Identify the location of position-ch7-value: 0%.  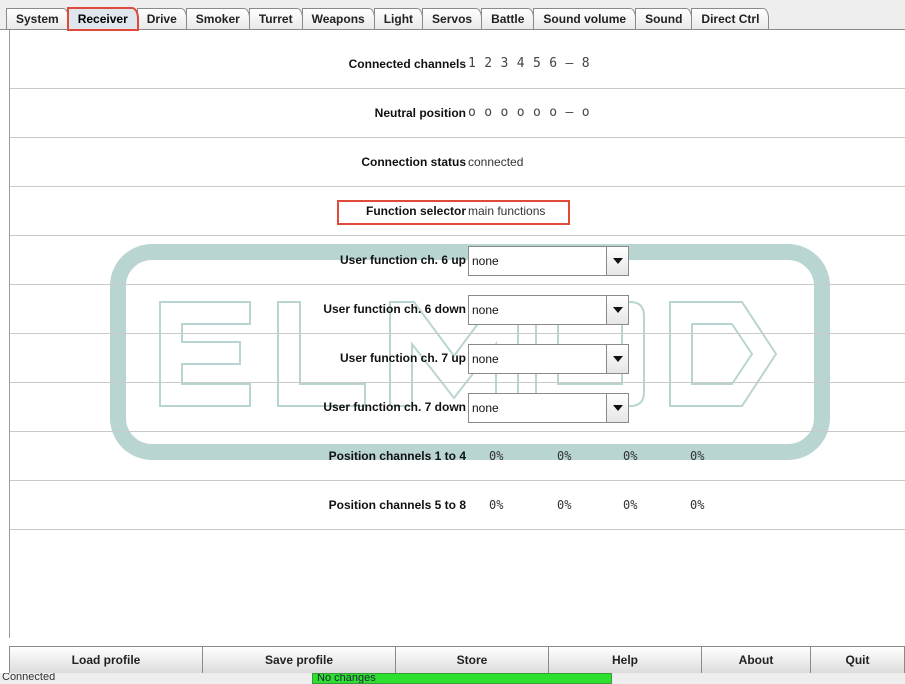
(630, 505).